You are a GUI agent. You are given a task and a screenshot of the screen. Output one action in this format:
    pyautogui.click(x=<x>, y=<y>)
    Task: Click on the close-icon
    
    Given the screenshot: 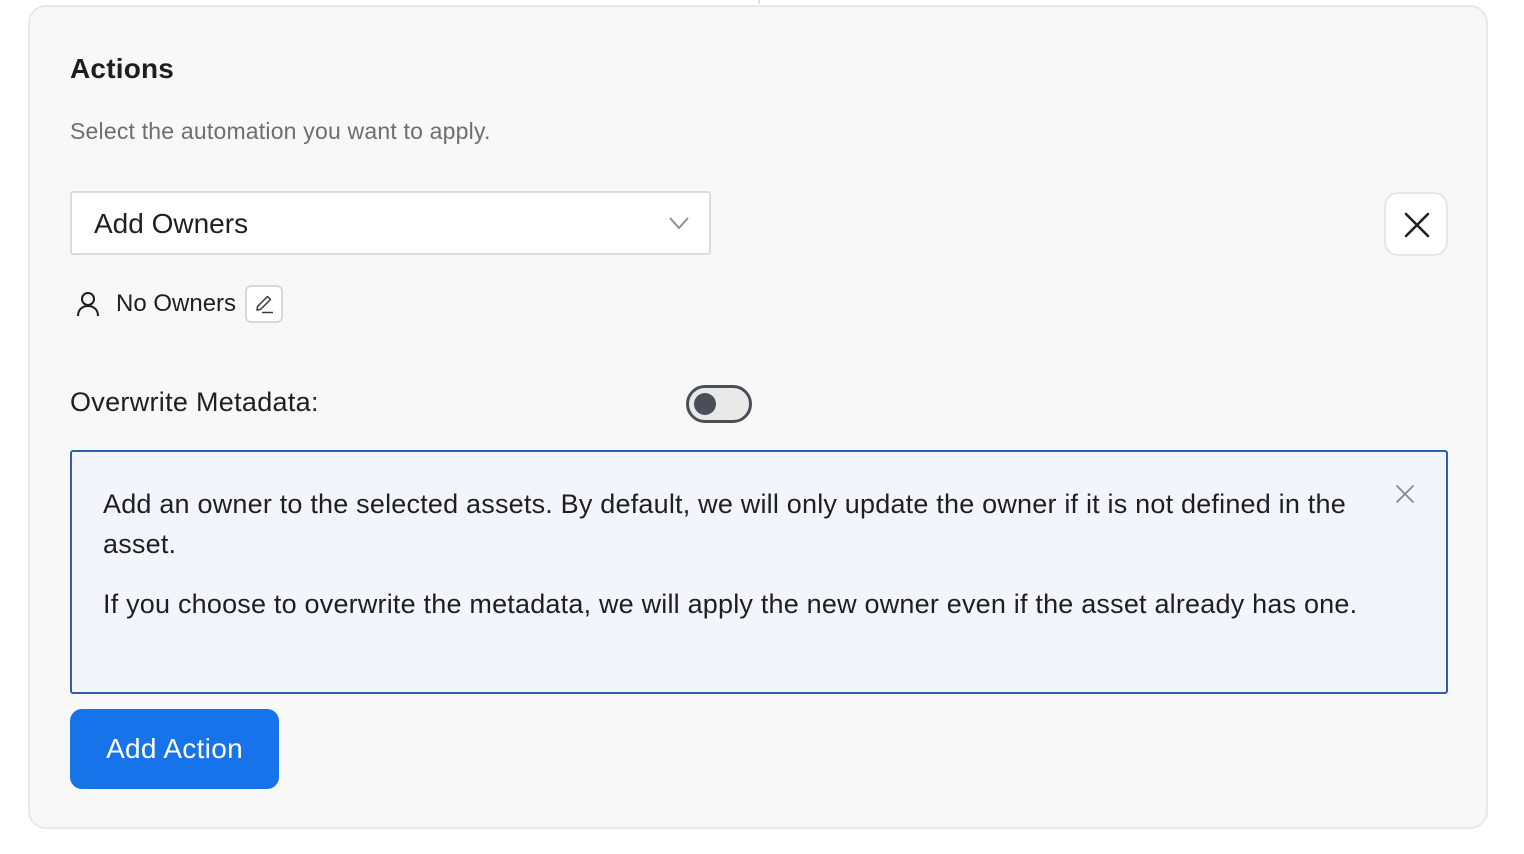 What is the action you would take?
    pyautogui.click(x=1417, y=225)
    